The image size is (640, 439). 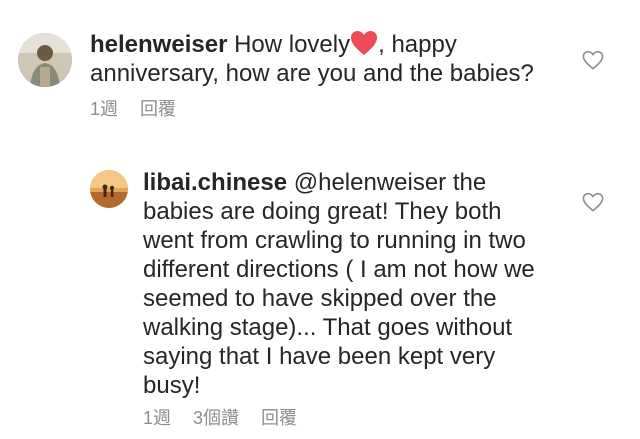 I want to click on avatar-helenweiser, so click(x=45, y=60).